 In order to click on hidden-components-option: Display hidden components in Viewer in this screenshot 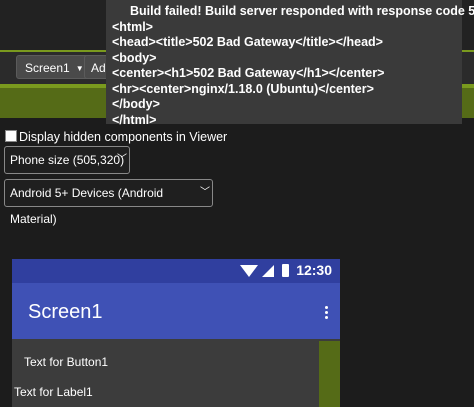, I will do `click(116, 137)`.